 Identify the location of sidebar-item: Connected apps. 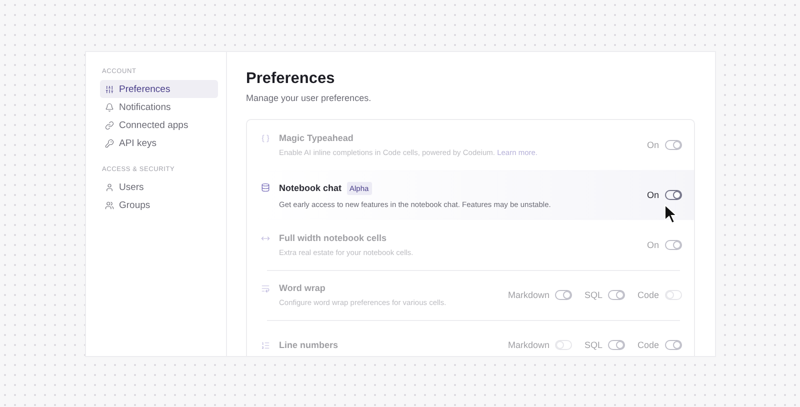
(159, 125).